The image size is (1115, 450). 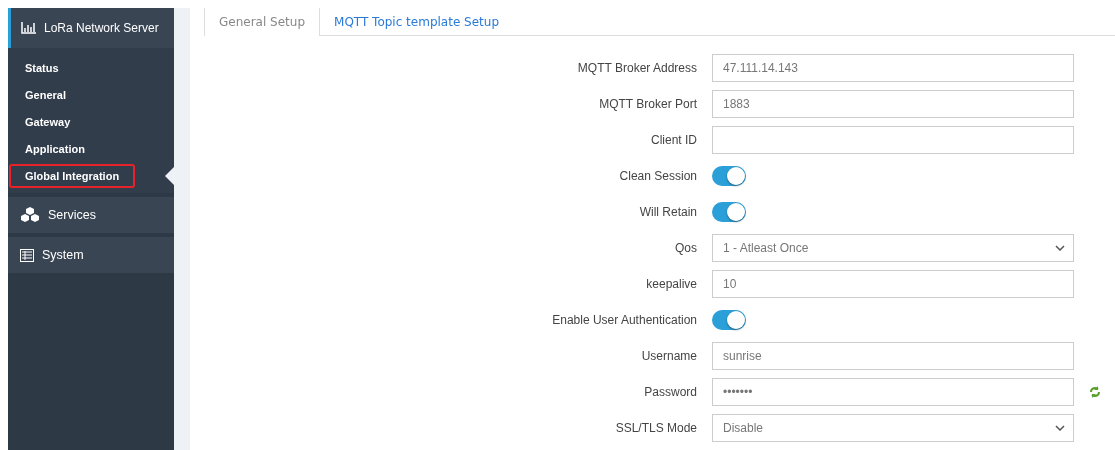 I want to click on text-field: 47.111.14.143, so click(x=893, y=68).